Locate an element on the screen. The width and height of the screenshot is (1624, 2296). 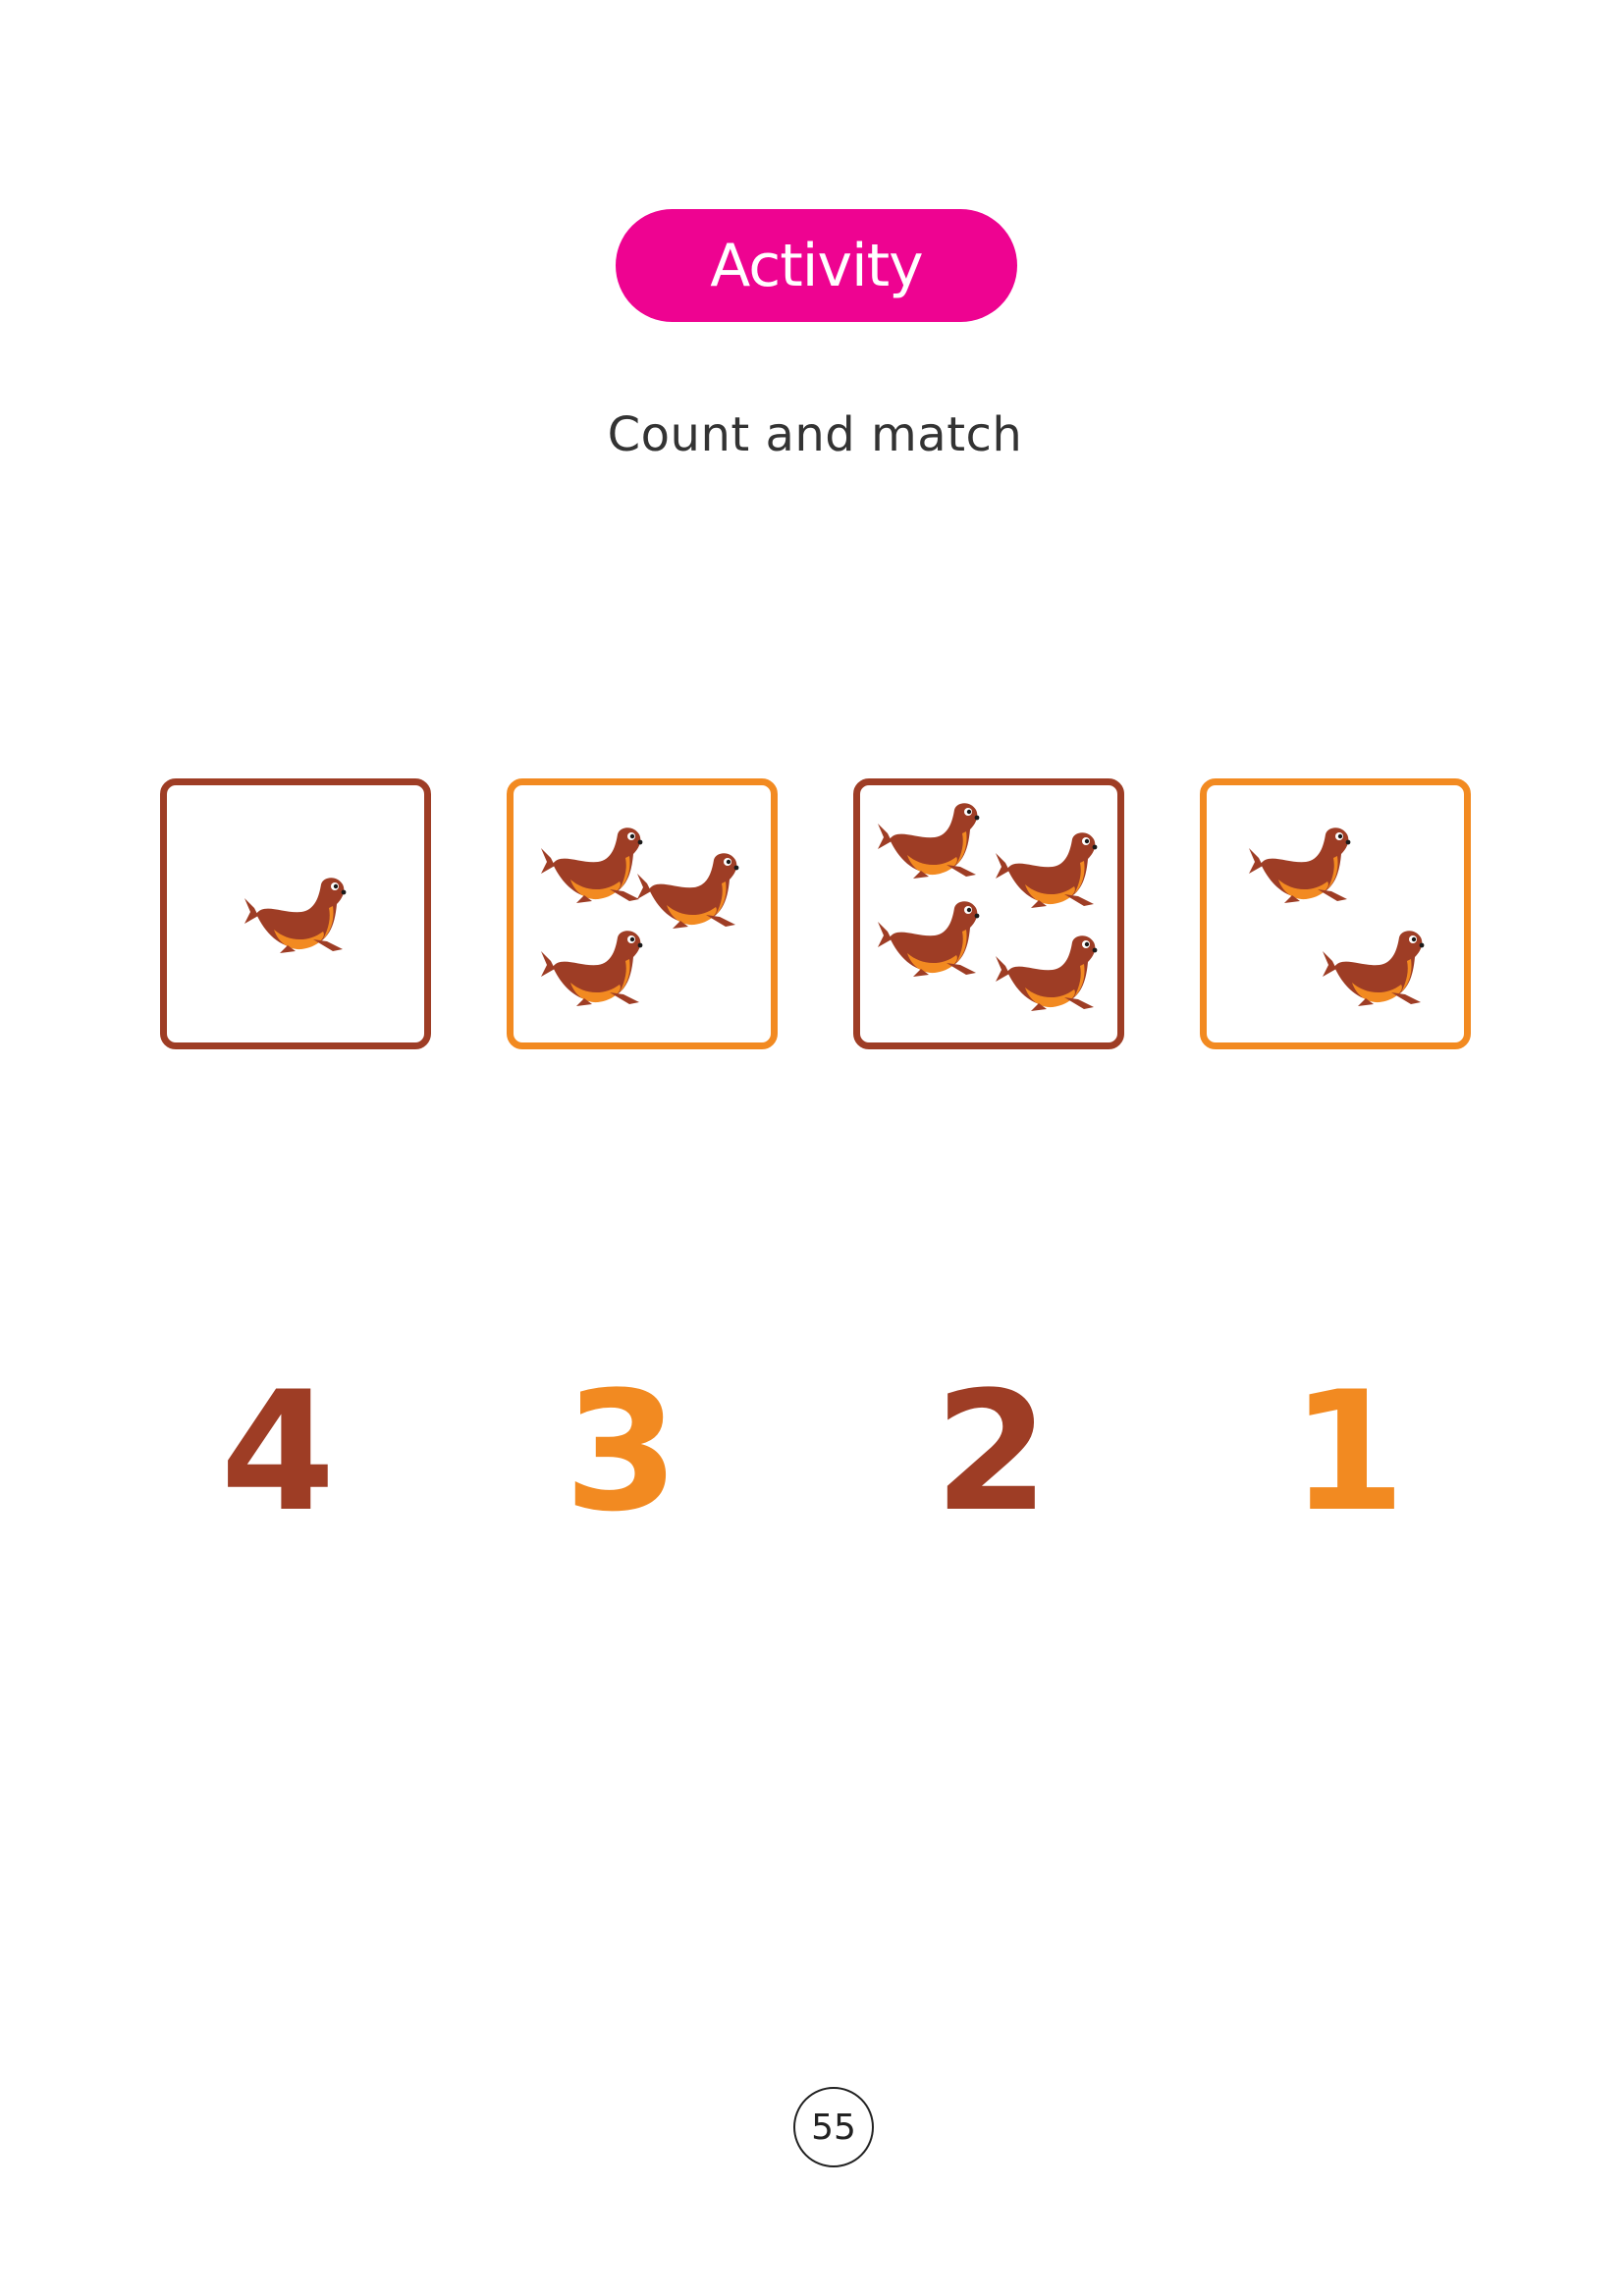
page-number: 55 is located at coordinates (833, 2127).